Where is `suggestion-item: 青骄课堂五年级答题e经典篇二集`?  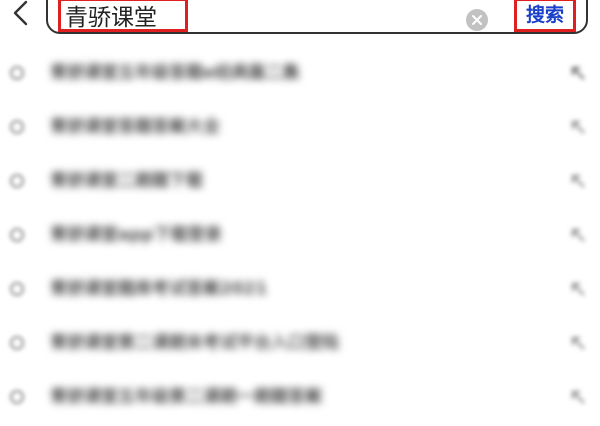
suggestion-item: 青骄课堂五年级答题e经典篇二集 is located at coordinates (300, 75).